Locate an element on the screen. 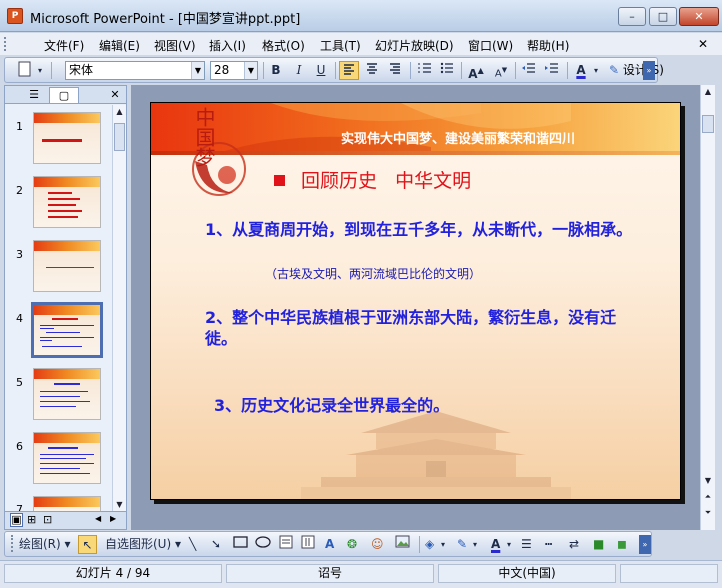 Image resolution: width=722 pixels, height=588 pixels. menu-help: 帮助(H) is located at coordinates (548, 45).